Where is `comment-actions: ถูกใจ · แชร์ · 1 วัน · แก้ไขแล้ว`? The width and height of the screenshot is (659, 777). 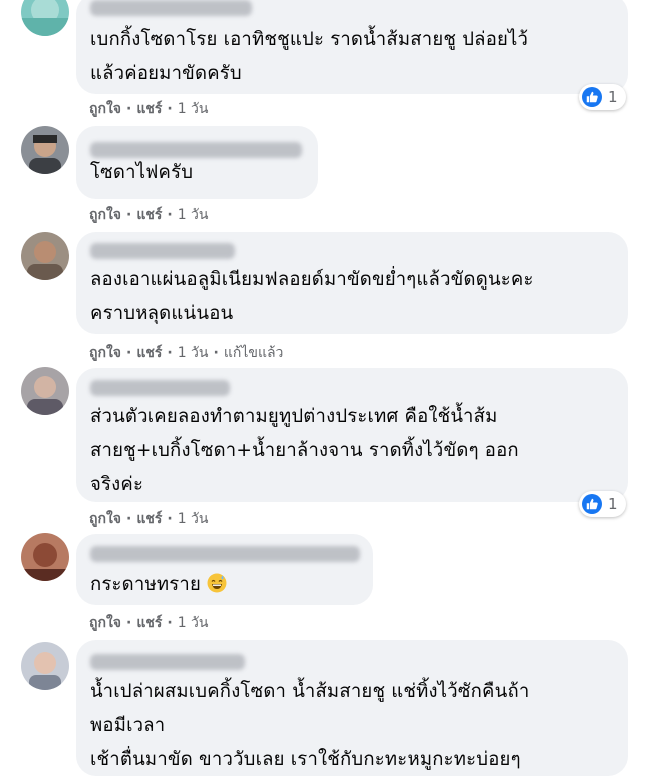
comment-actions: ถูกใจ · แชร์ · 1 วัน · แก้ไขแล้ว is located at coordinates (186, 353).